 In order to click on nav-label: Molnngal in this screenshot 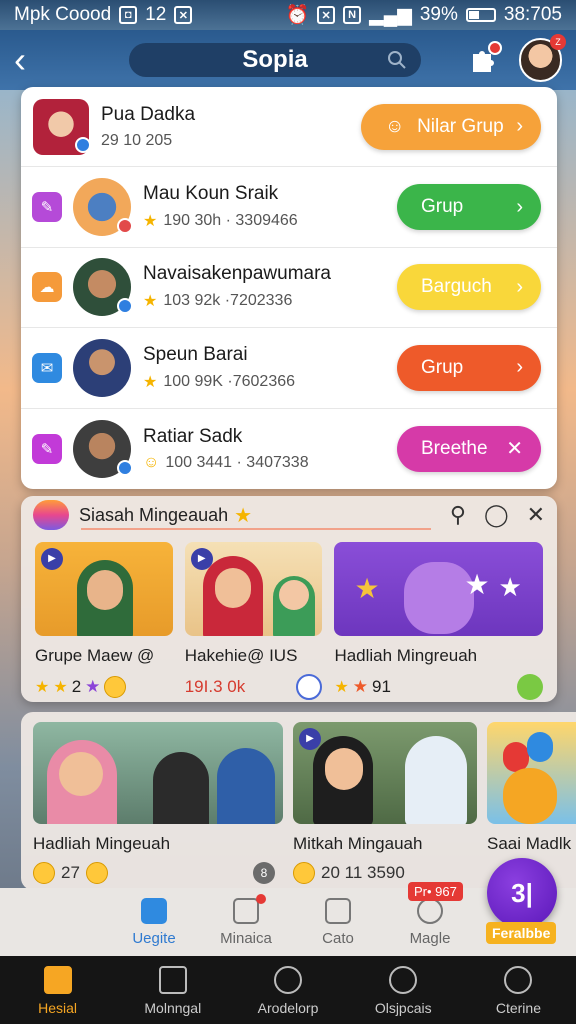, I will do `click(173, 1008)`.